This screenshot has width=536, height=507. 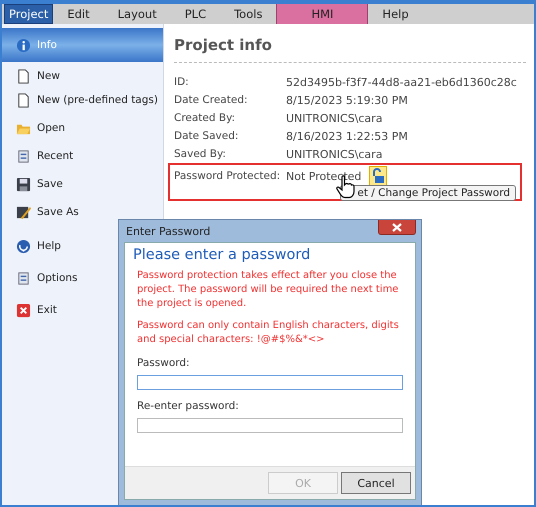 I want to click on tooltip: et / Change Project Password, so click(x=428, y=193).